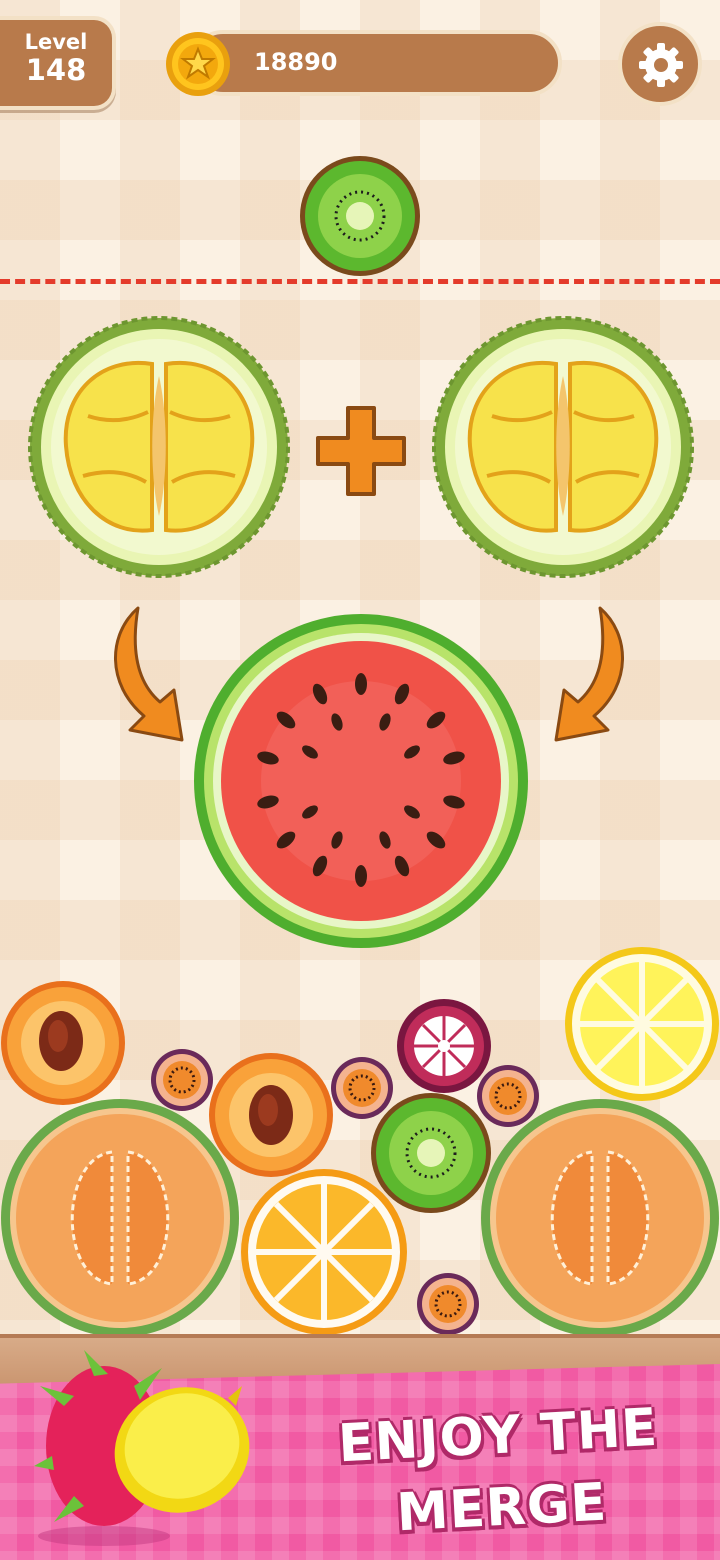 The image size is (720, 1560). I want to click on coin-value: 18890, so click(296, 62).